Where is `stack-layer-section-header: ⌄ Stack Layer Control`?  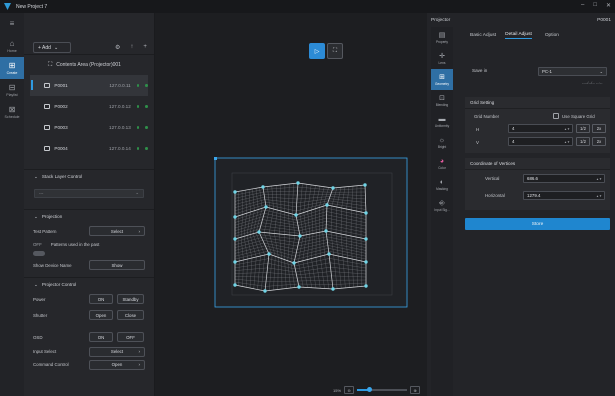
stack-layer-section-header: ⌄ Stack Layer Control is located at coordinates (89, 176).